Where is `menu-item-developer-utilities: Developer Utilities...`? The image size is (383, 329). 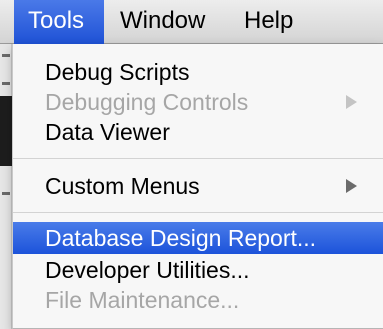
menu-item-developer-utilities: Developer Utilities... is located at coordinates (198, 270).